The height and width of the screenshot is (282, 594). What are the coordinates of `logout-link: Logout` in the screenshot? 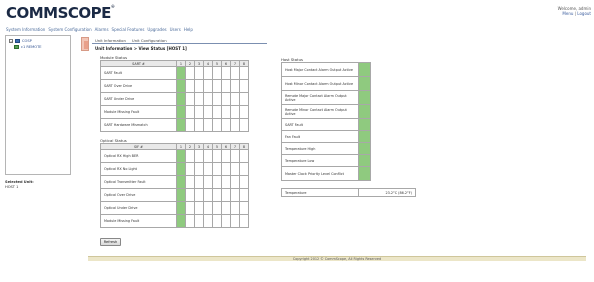 It's located at (584, 13).